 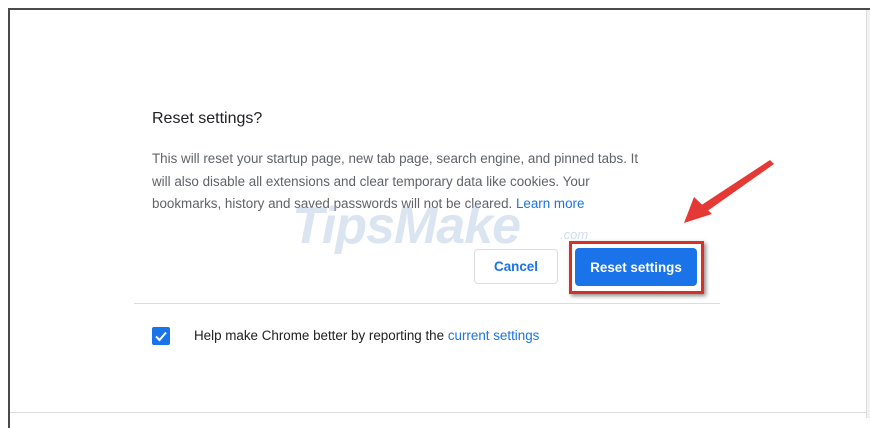 I want to click on report-checkbox, so click(x=161, y=336).